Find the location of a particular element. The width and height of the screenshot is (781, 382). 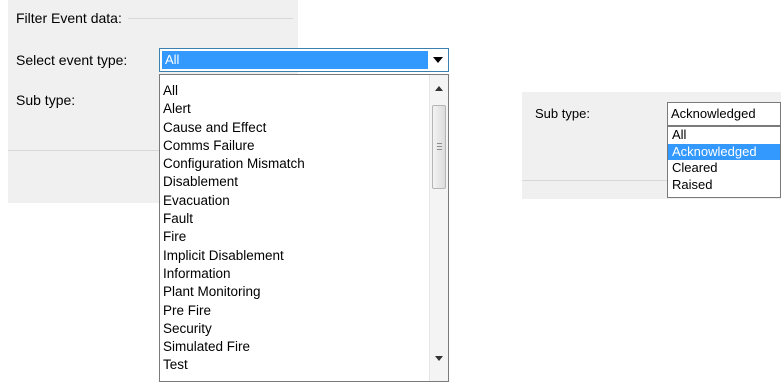

scroll-down-button is located at coordinates (439, 358).